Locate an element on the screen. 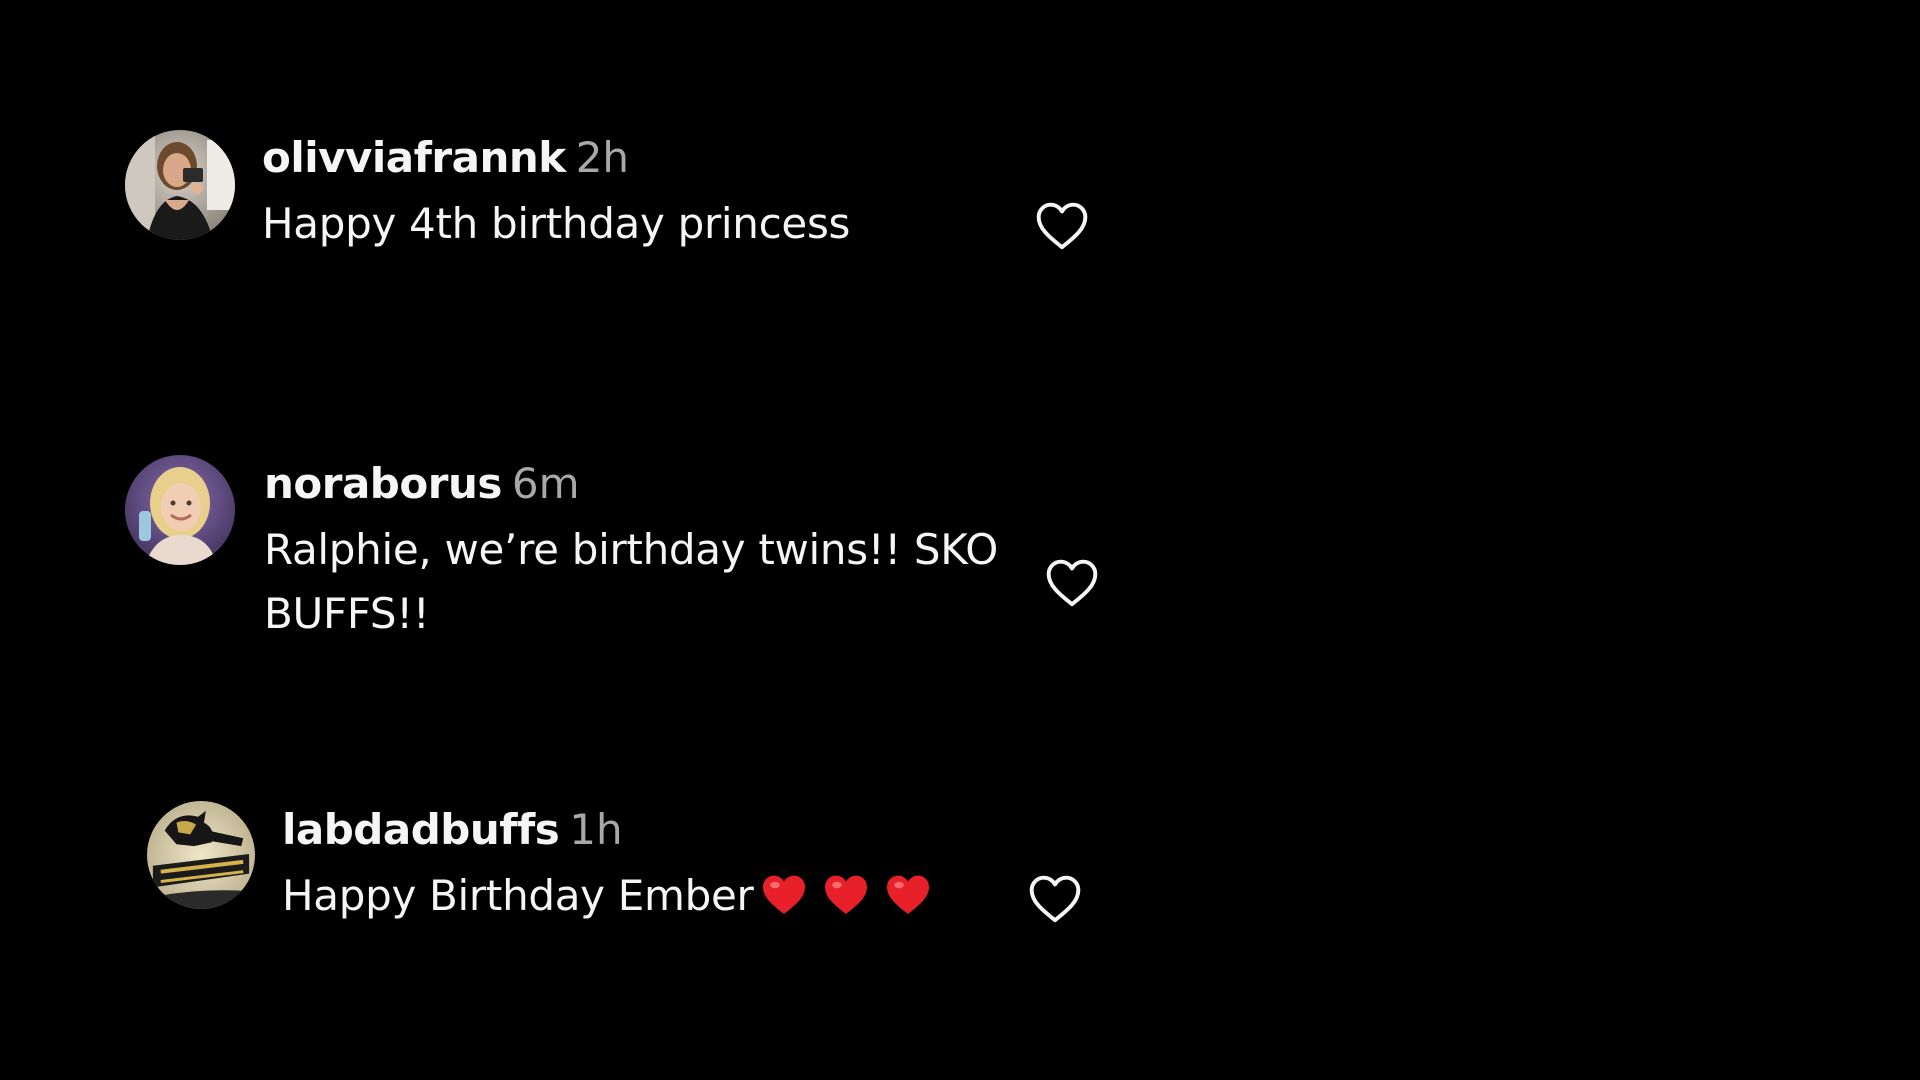 This screenshot has height=1080, width=1920. comment-timestamp: 2h is located at coordinates (602, 157).